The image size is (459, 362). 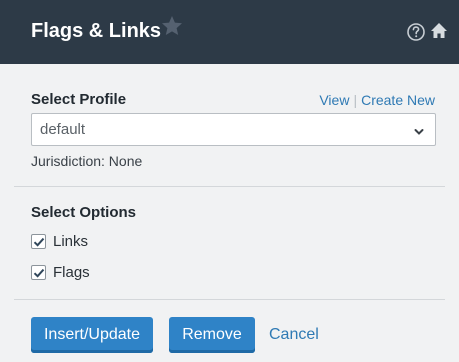 I want to click on profile-links: View | Create New, so click(x=377, y=100).